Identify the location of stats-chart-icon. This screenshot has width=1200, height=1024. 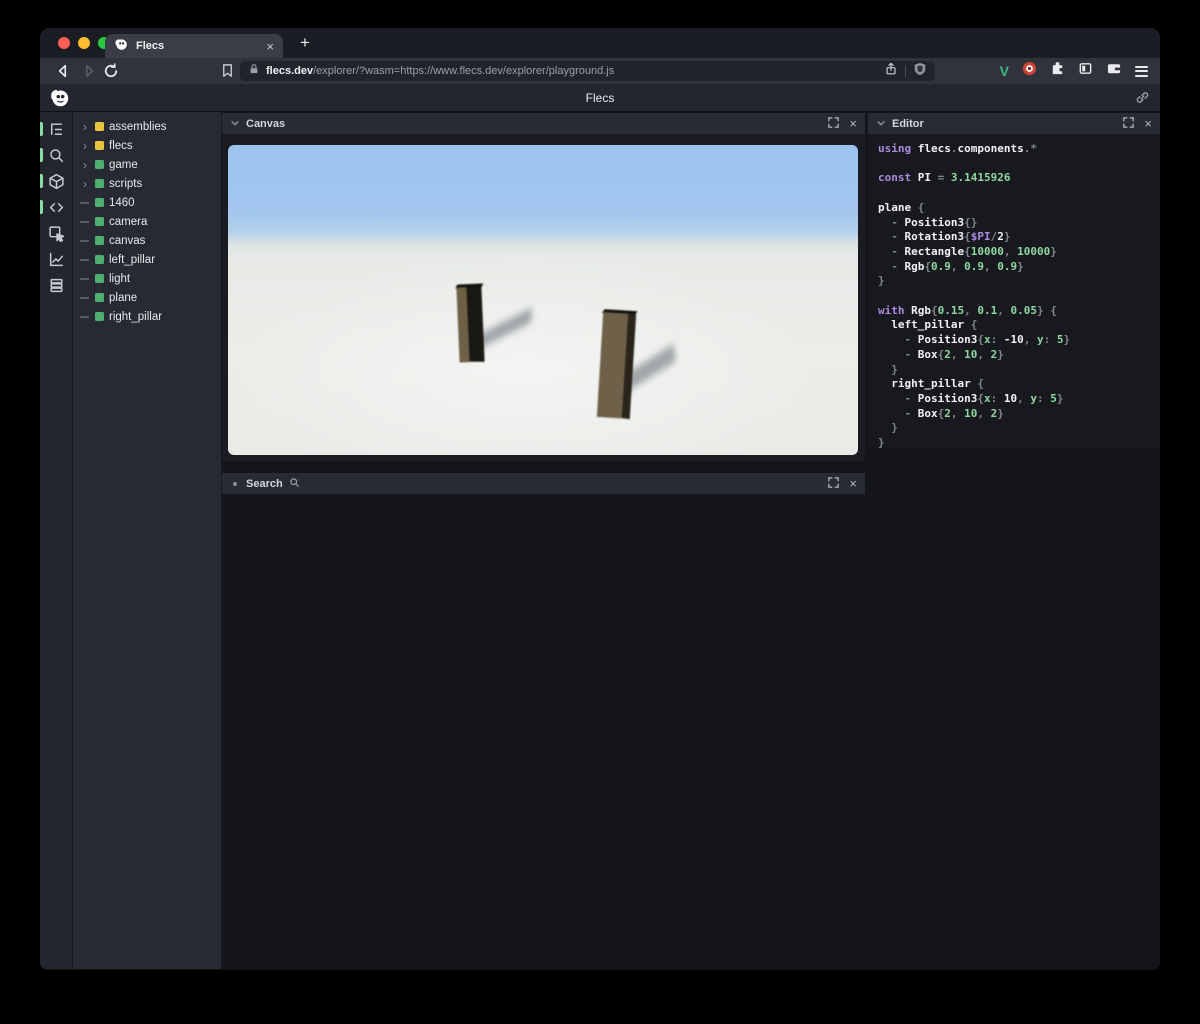
(56, 259).